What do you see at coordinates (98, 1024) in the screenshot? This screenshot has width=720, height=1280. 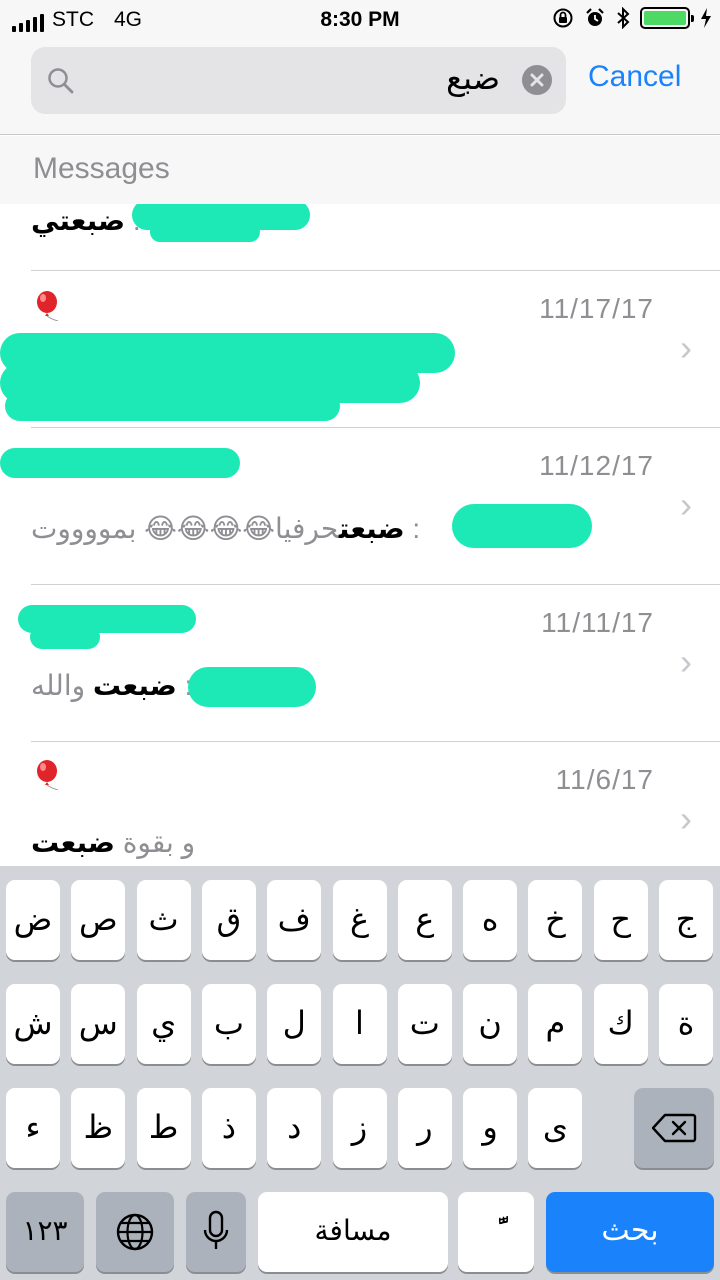 I see `letter-key: س` at bounding box center [98, 1024].